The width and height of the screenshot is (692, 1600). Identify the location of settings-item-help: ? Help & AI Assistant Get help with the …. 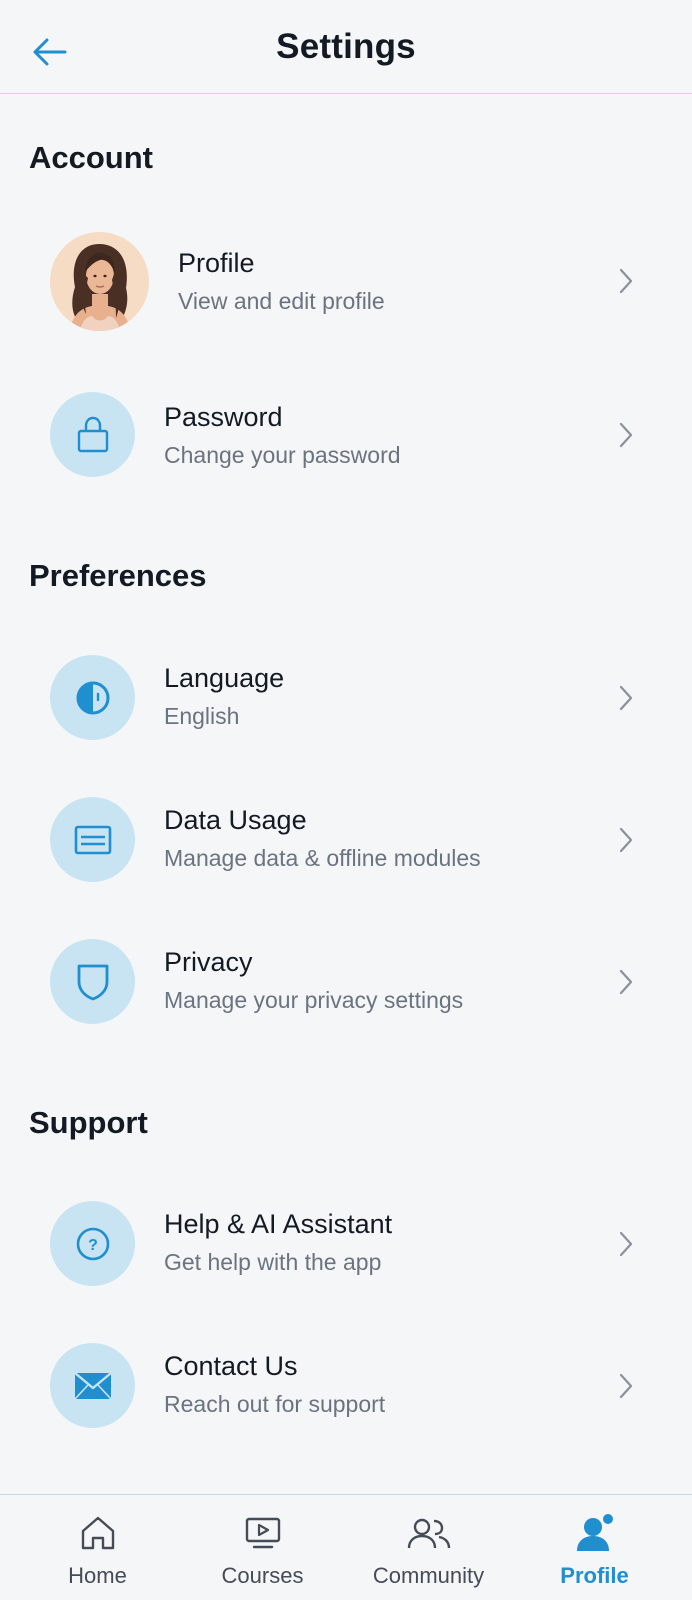
(346, 1244).